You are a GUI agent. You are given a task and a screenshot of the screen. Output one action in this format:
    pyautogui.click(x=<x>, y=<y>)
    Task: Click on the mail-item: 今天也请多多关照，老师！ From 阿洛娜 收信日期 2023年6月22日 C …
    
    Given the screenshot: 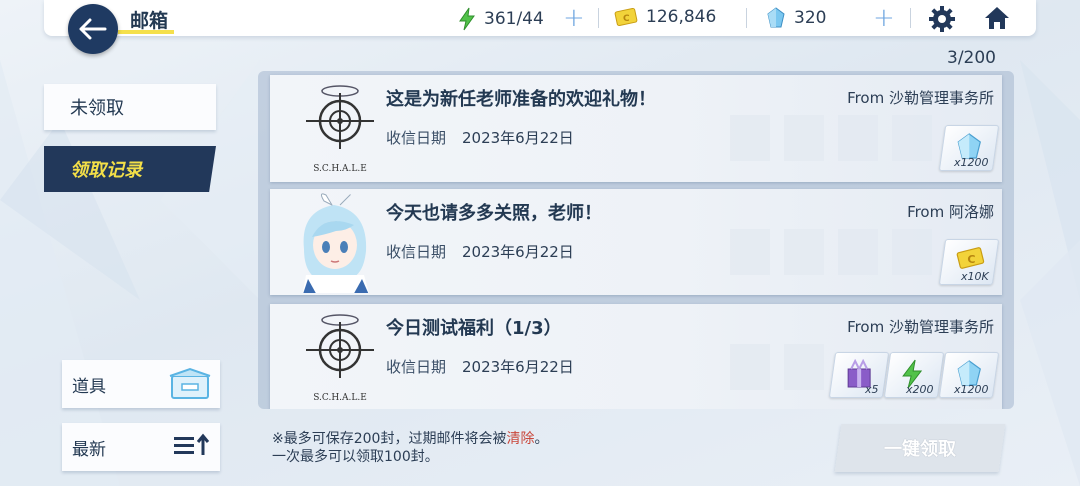 What is the action you would take?
    pyautogui.click(x=636, y=242)
    